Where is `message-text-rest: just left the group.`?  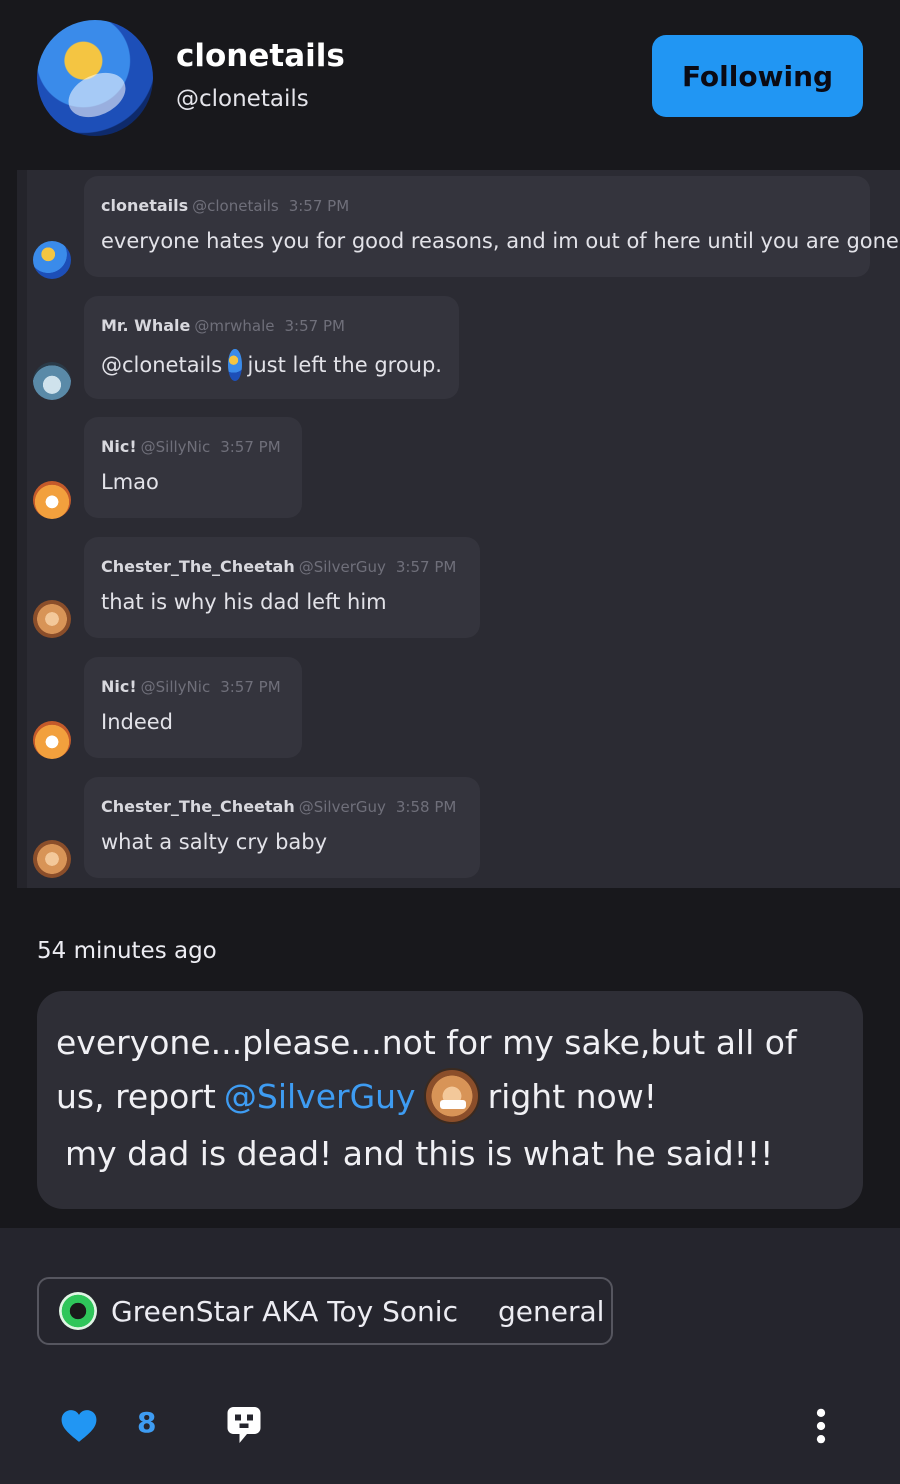 message-text-rest: just left the group. is located at coordinates (345, 365).